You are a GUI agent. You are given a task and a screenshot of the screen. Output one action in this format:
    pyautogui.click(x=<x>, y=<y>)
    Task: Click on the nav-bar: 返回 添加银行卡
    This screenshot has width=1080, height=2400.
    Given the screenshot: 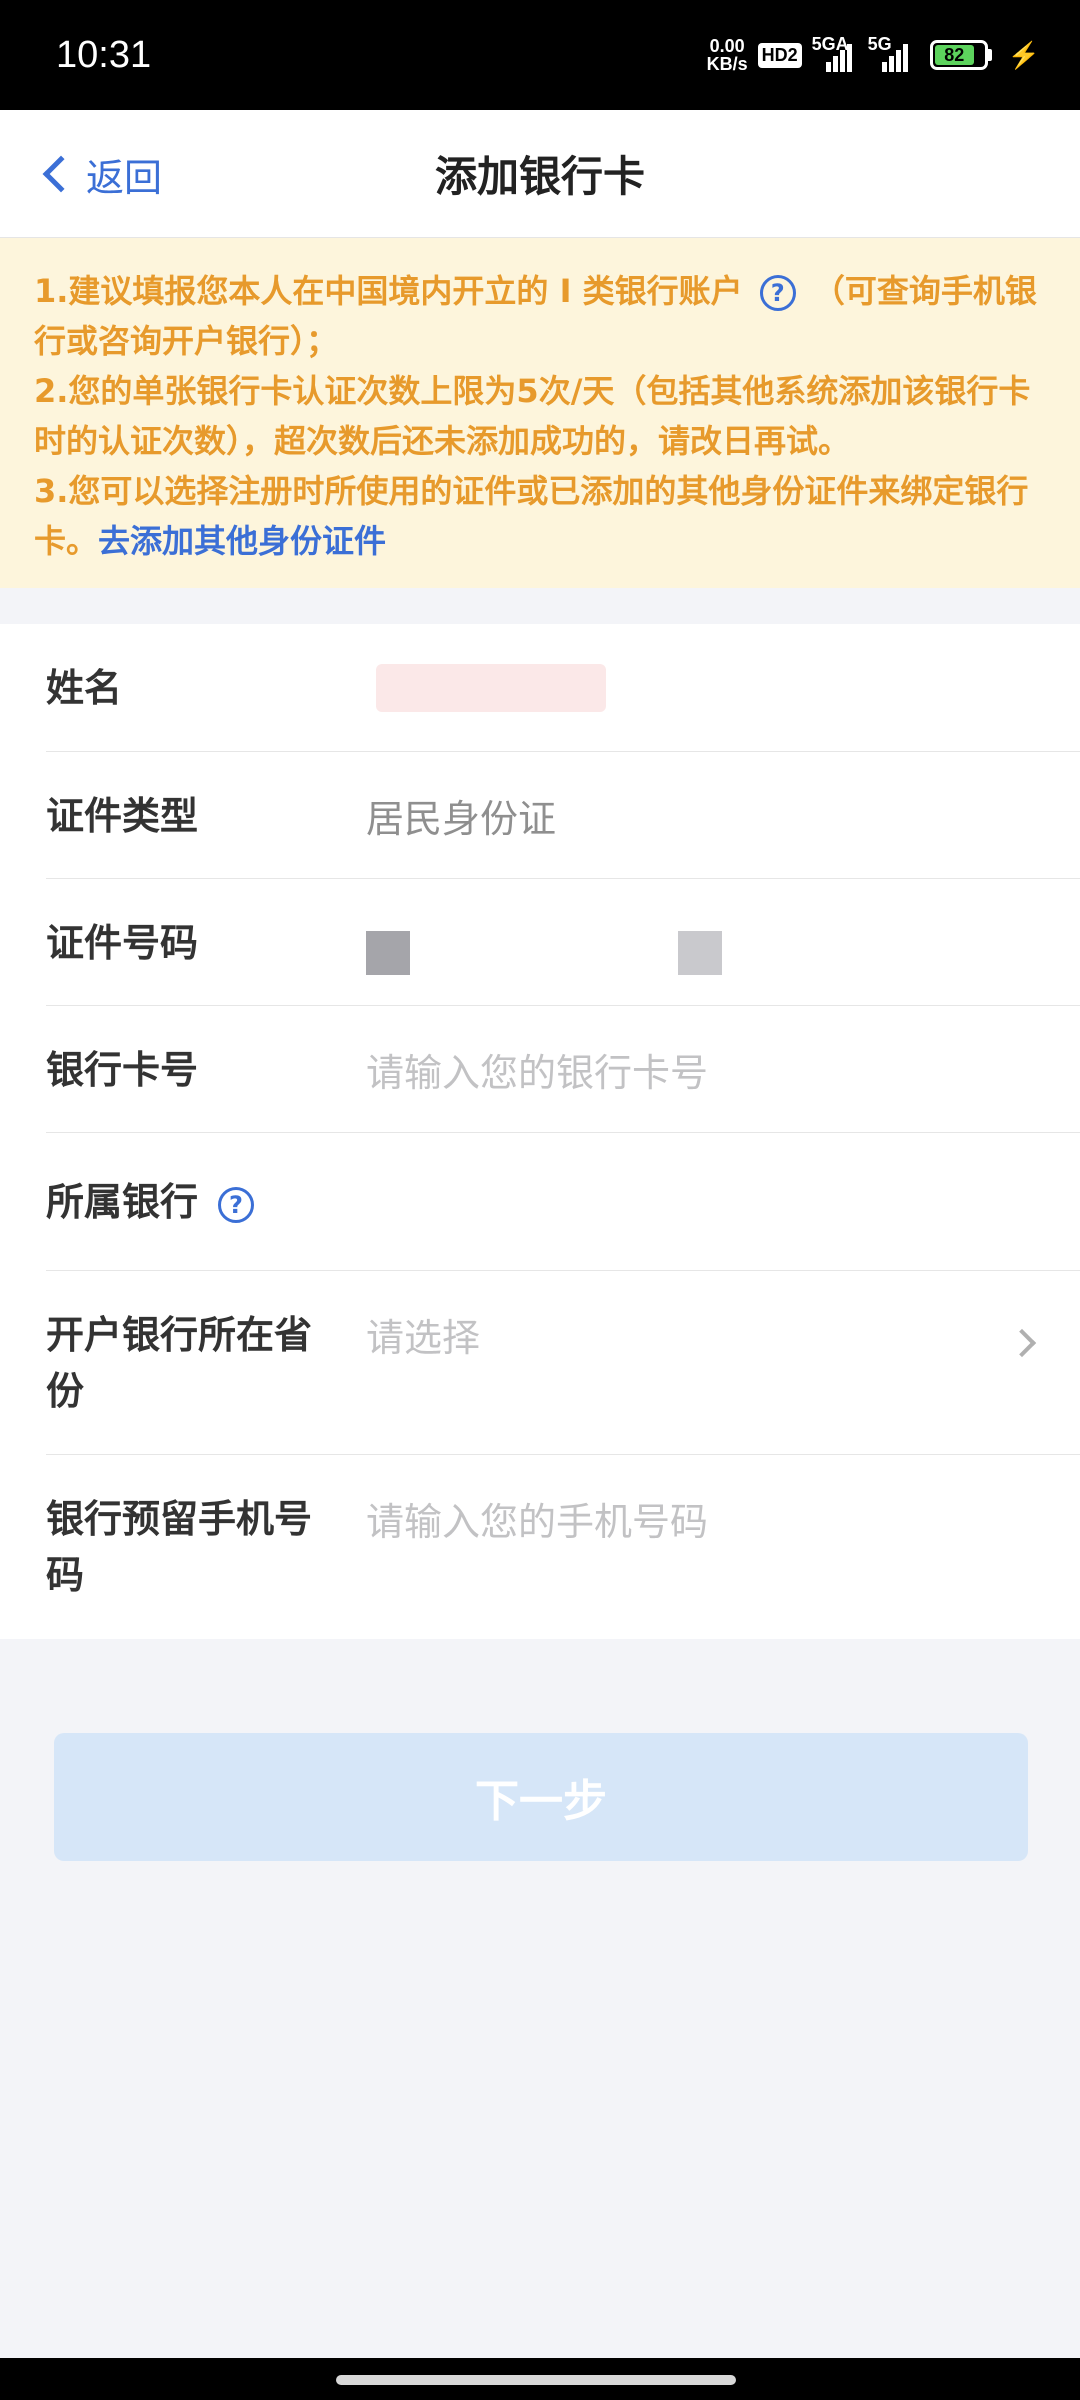 What is the action you would take?
    pyautogui.click(x=540, y=174)
    